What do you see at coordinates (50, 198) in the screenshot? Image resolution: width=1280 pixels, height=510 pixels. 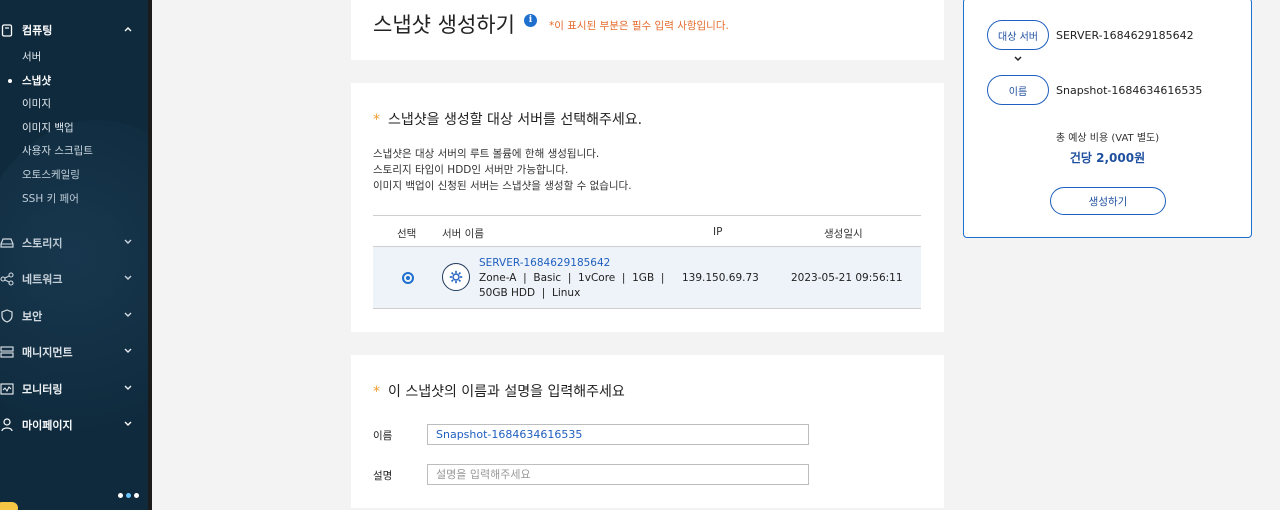 I see `sidebar-item-ssh-keypair: SSH 키 페어` at bounding box center [50, 198].